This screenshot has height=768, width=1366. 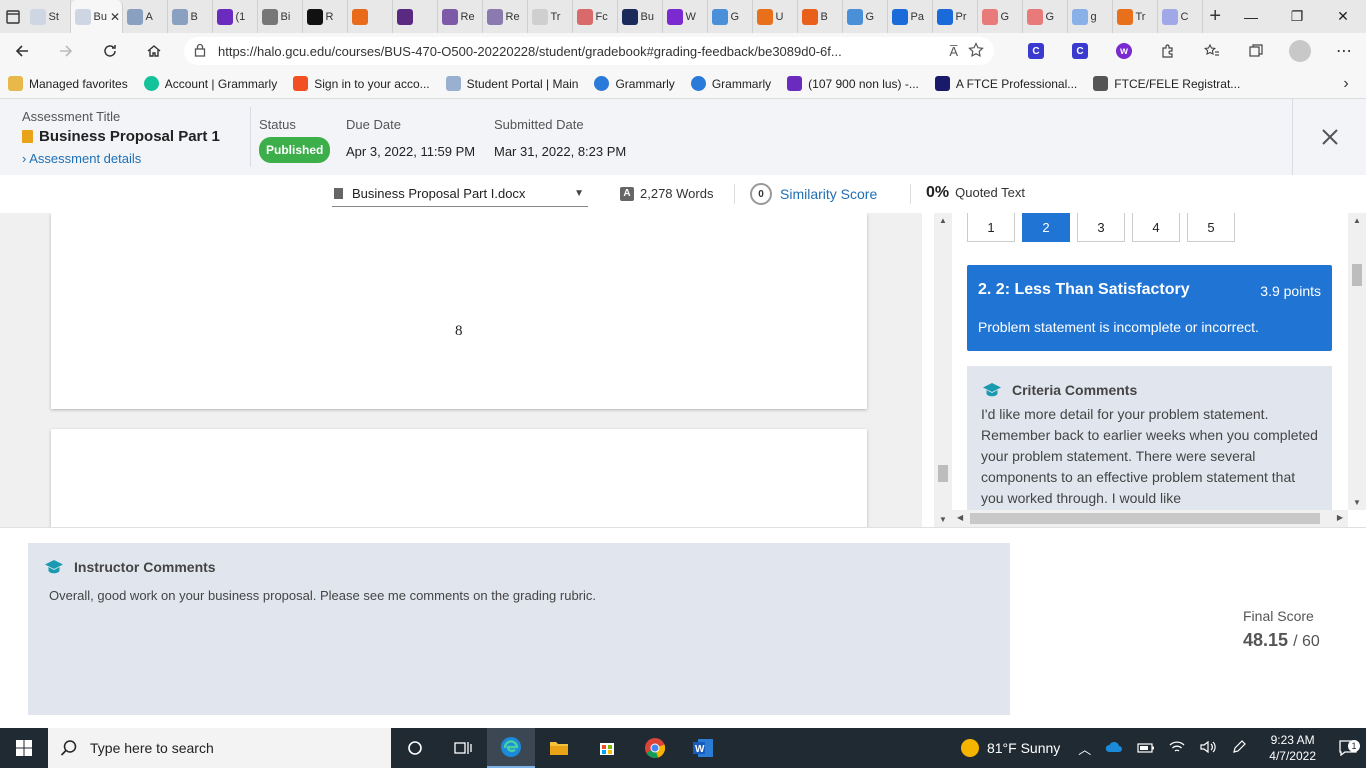 I want to click on tab-favicon-icon, so click(x=944, y=16).